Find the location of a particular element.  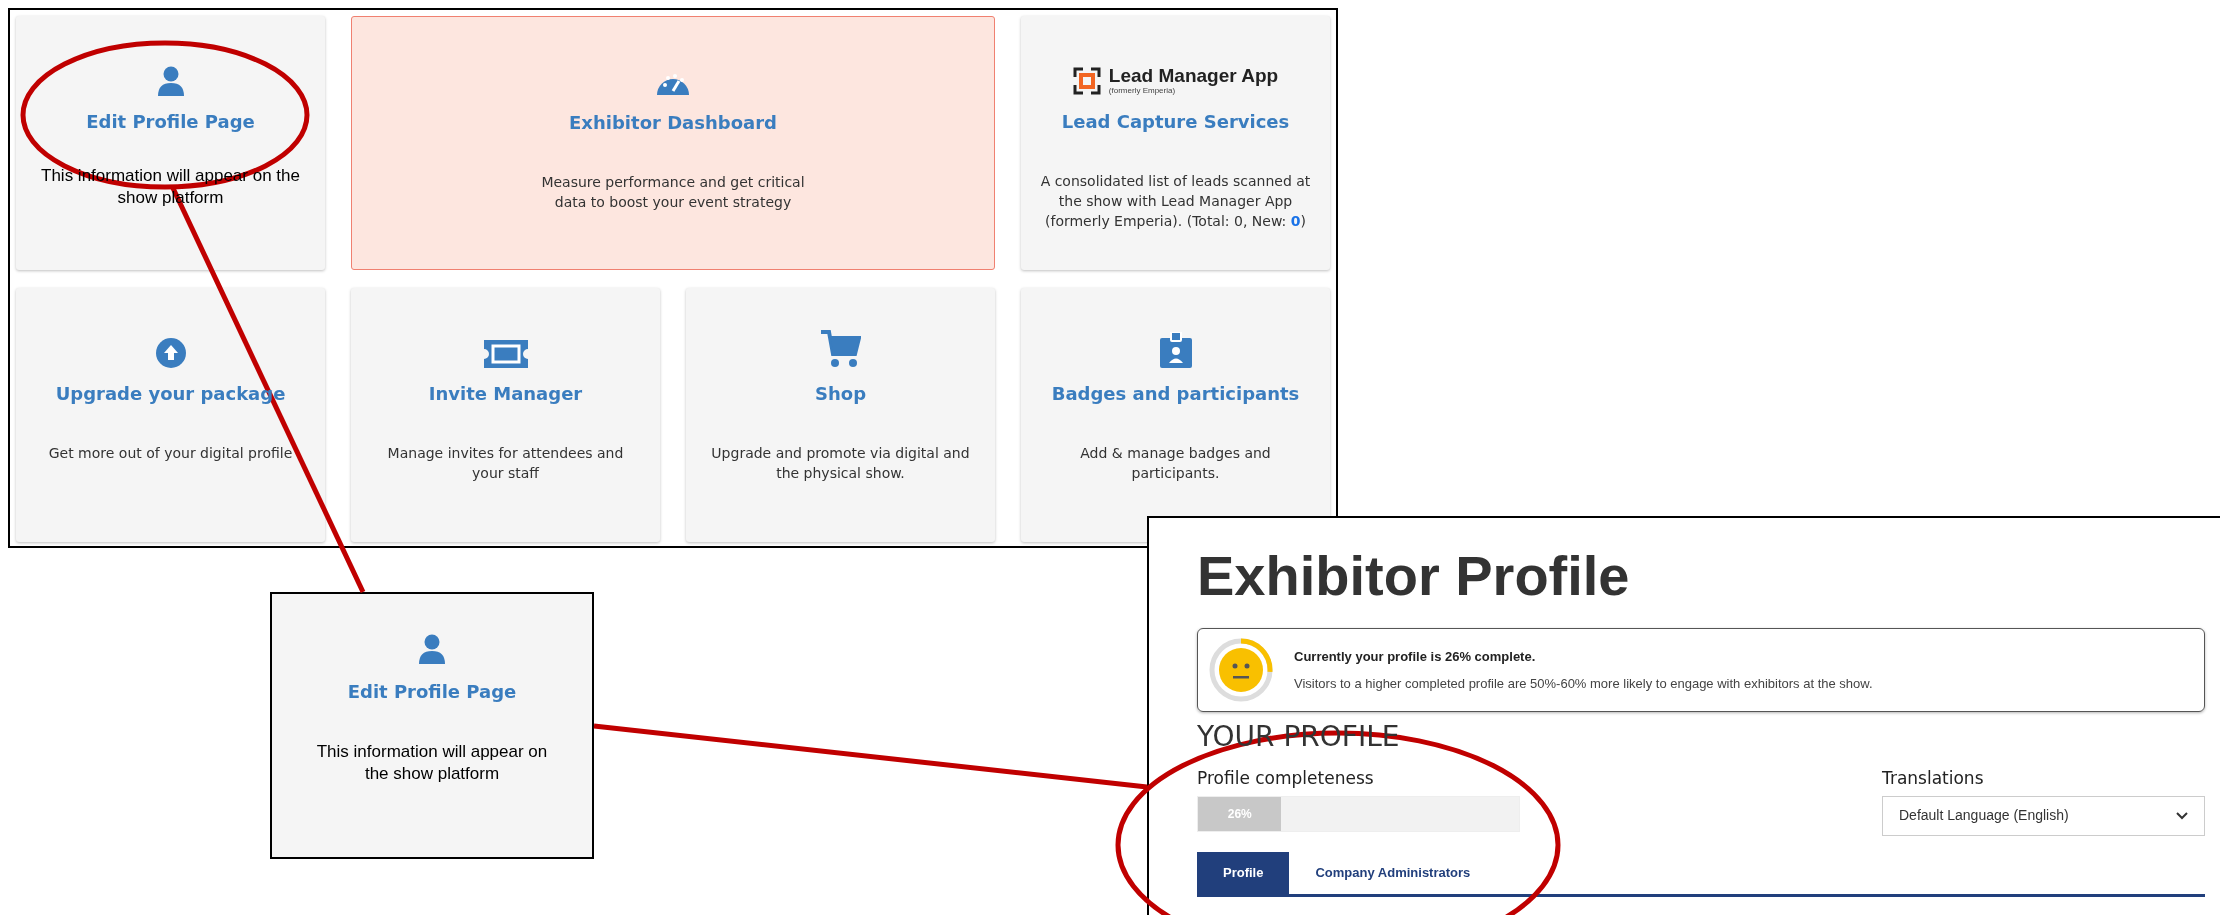

dashboard-card: Invite Manager Manage invites for attendees and your staff is located at coordinates (505, 415).